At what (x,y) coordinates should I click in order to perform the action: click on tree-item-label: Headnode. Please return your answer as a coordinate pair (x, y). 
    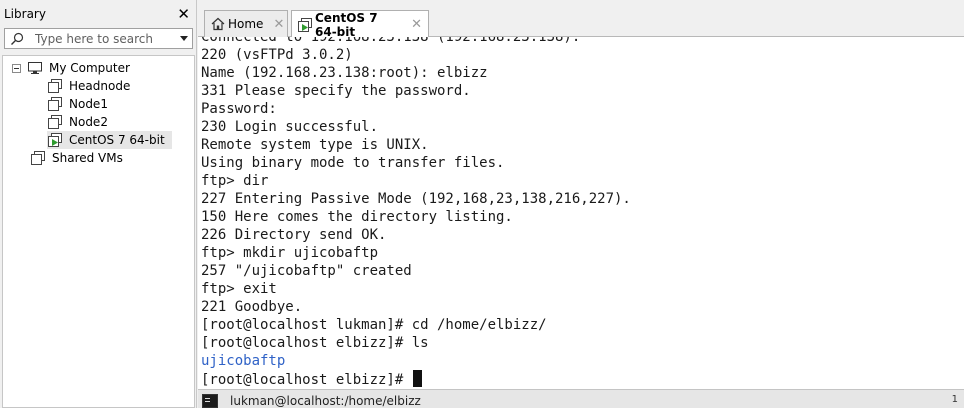
    Looking at the image, I should click on (100, 86).